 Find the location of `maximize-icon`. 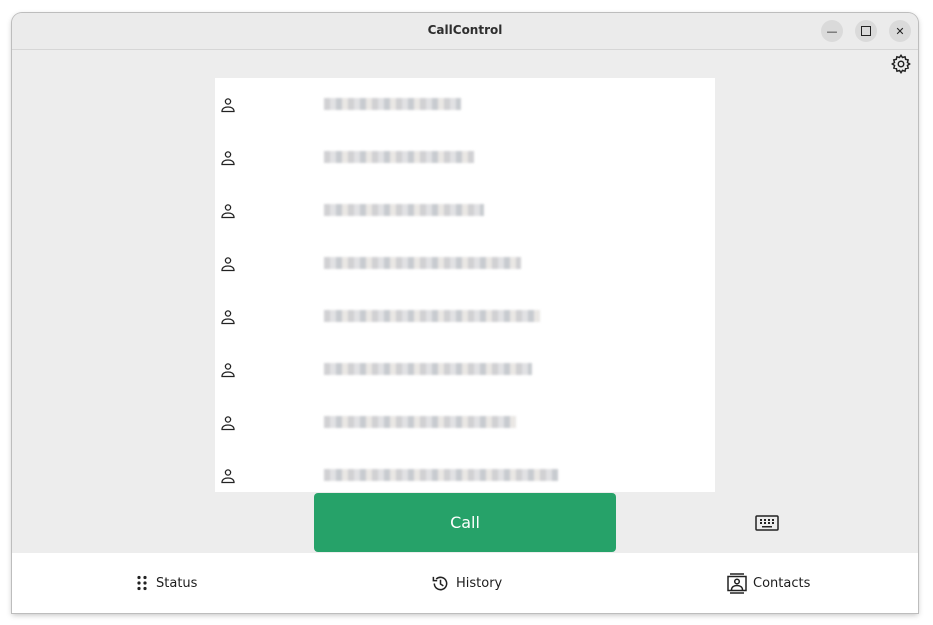

maximize-icon is located at coordinates (866, 31).